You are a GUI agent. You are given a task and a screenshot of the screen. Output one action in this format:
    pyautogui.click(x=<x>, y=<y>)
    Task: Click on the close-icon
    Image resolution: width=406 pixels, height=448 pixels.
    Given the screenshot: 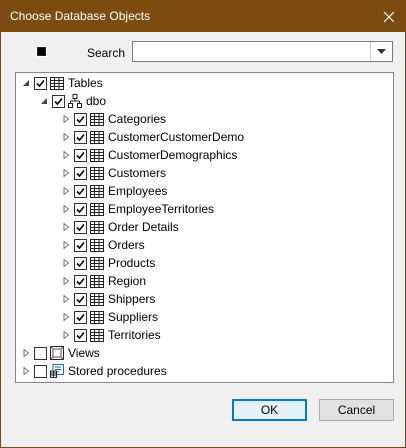 What is the action you would take?
    pyautogui.click(x=389, y=16)
    